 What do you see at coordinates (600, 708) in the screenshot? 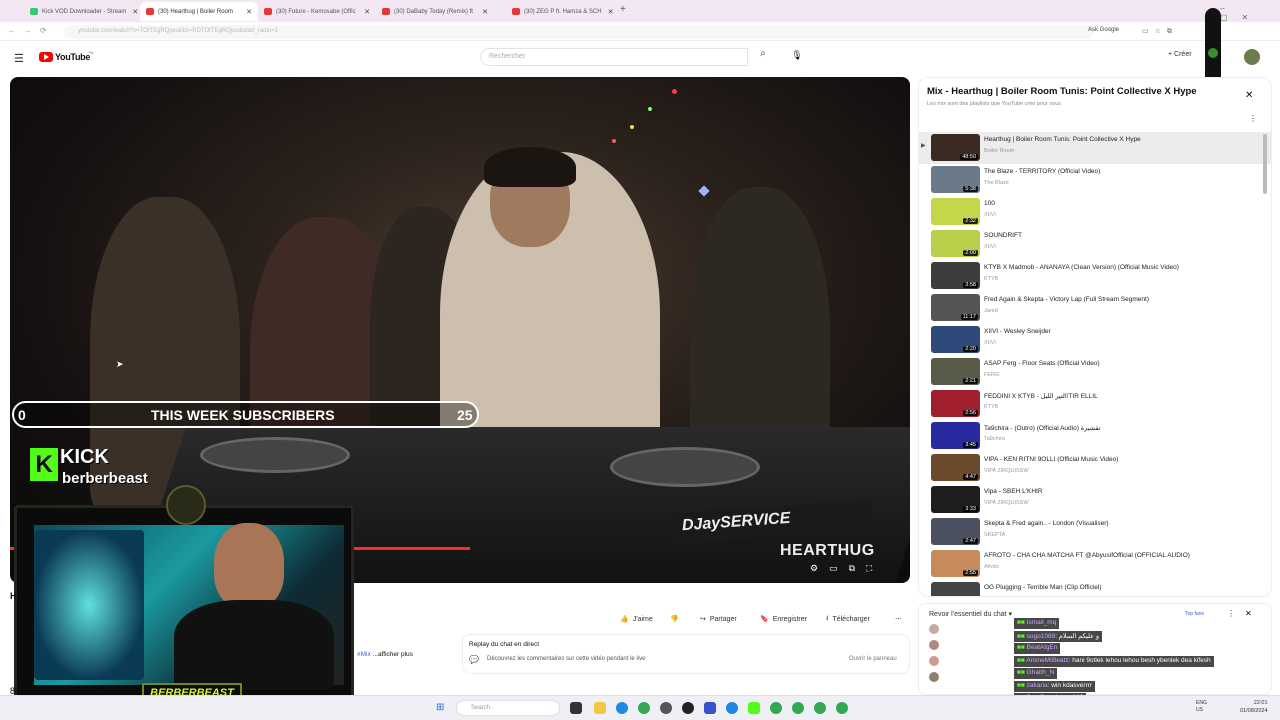
I see `file-explorer-icon` at bounding box center [600, 708].